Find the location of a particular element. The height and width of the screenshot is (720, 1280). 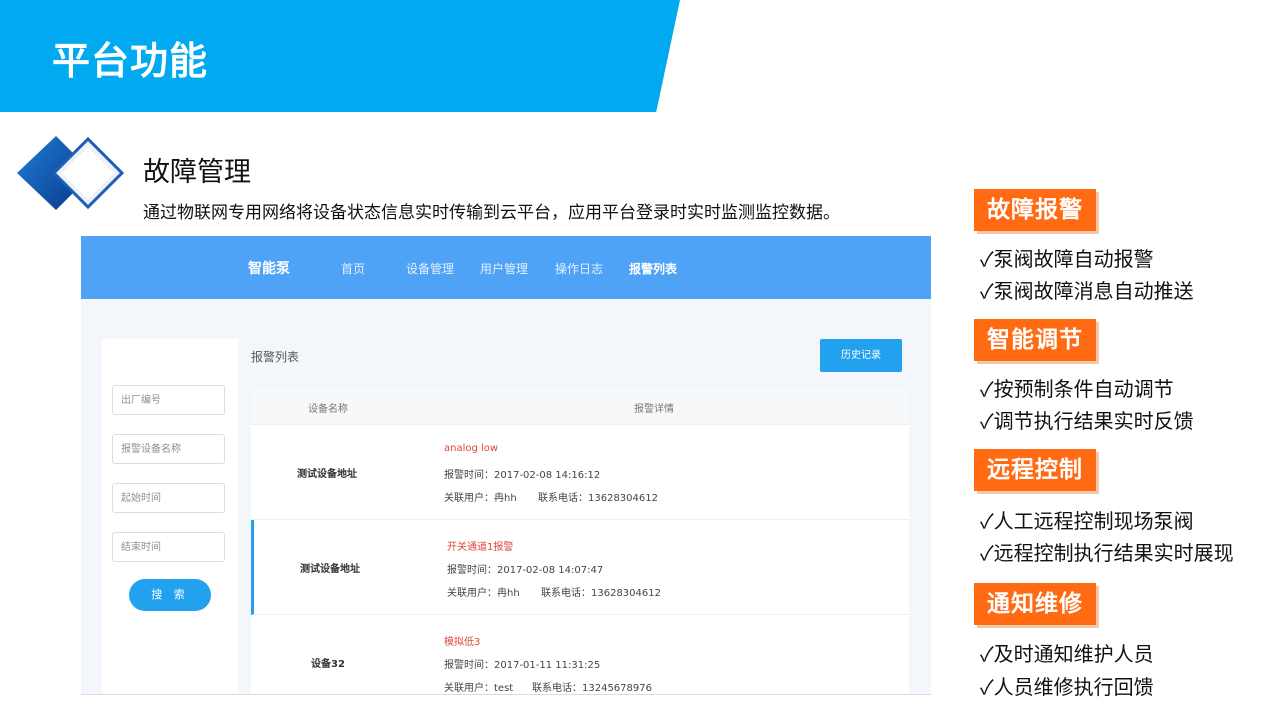

row-alarm-time: 报警时间：2017-01-11 11:31:25 is located at coordinates (522, 665).